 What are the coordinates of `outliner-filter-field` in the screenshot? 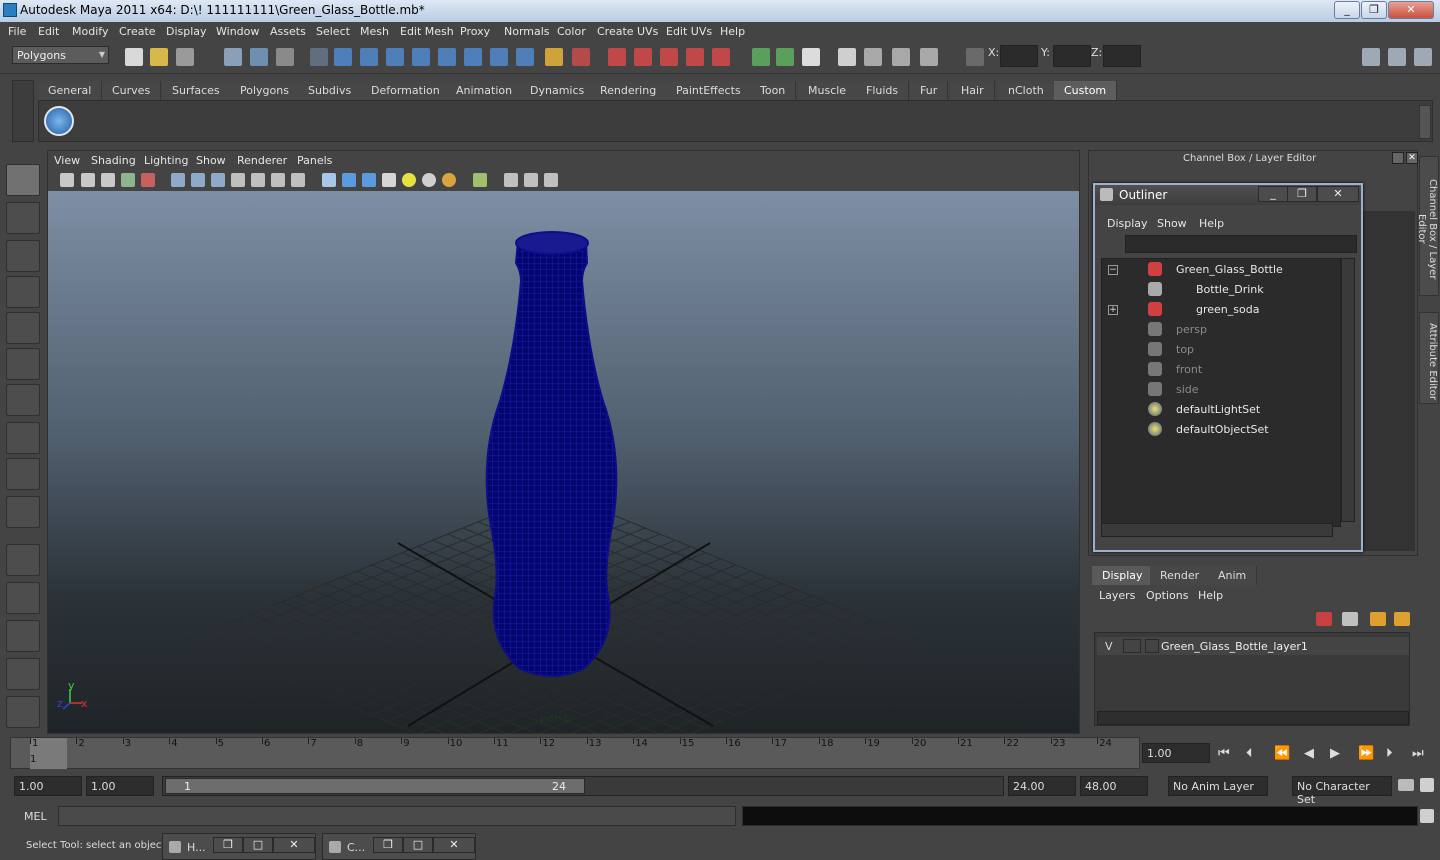 It's located at (1241, 244).